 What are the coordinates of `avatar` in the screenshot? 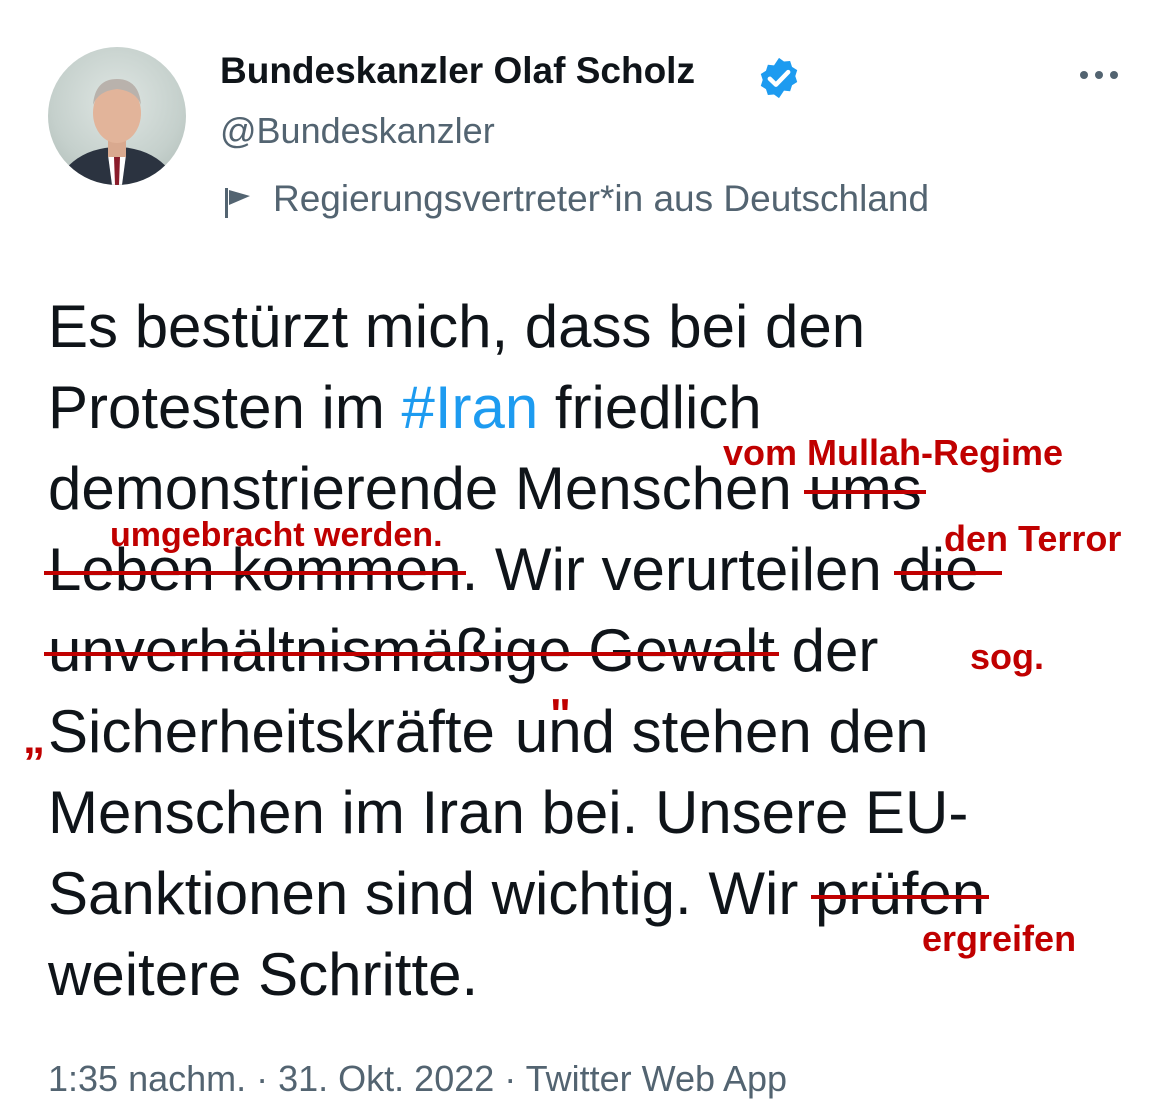 It's located at (117, 116).